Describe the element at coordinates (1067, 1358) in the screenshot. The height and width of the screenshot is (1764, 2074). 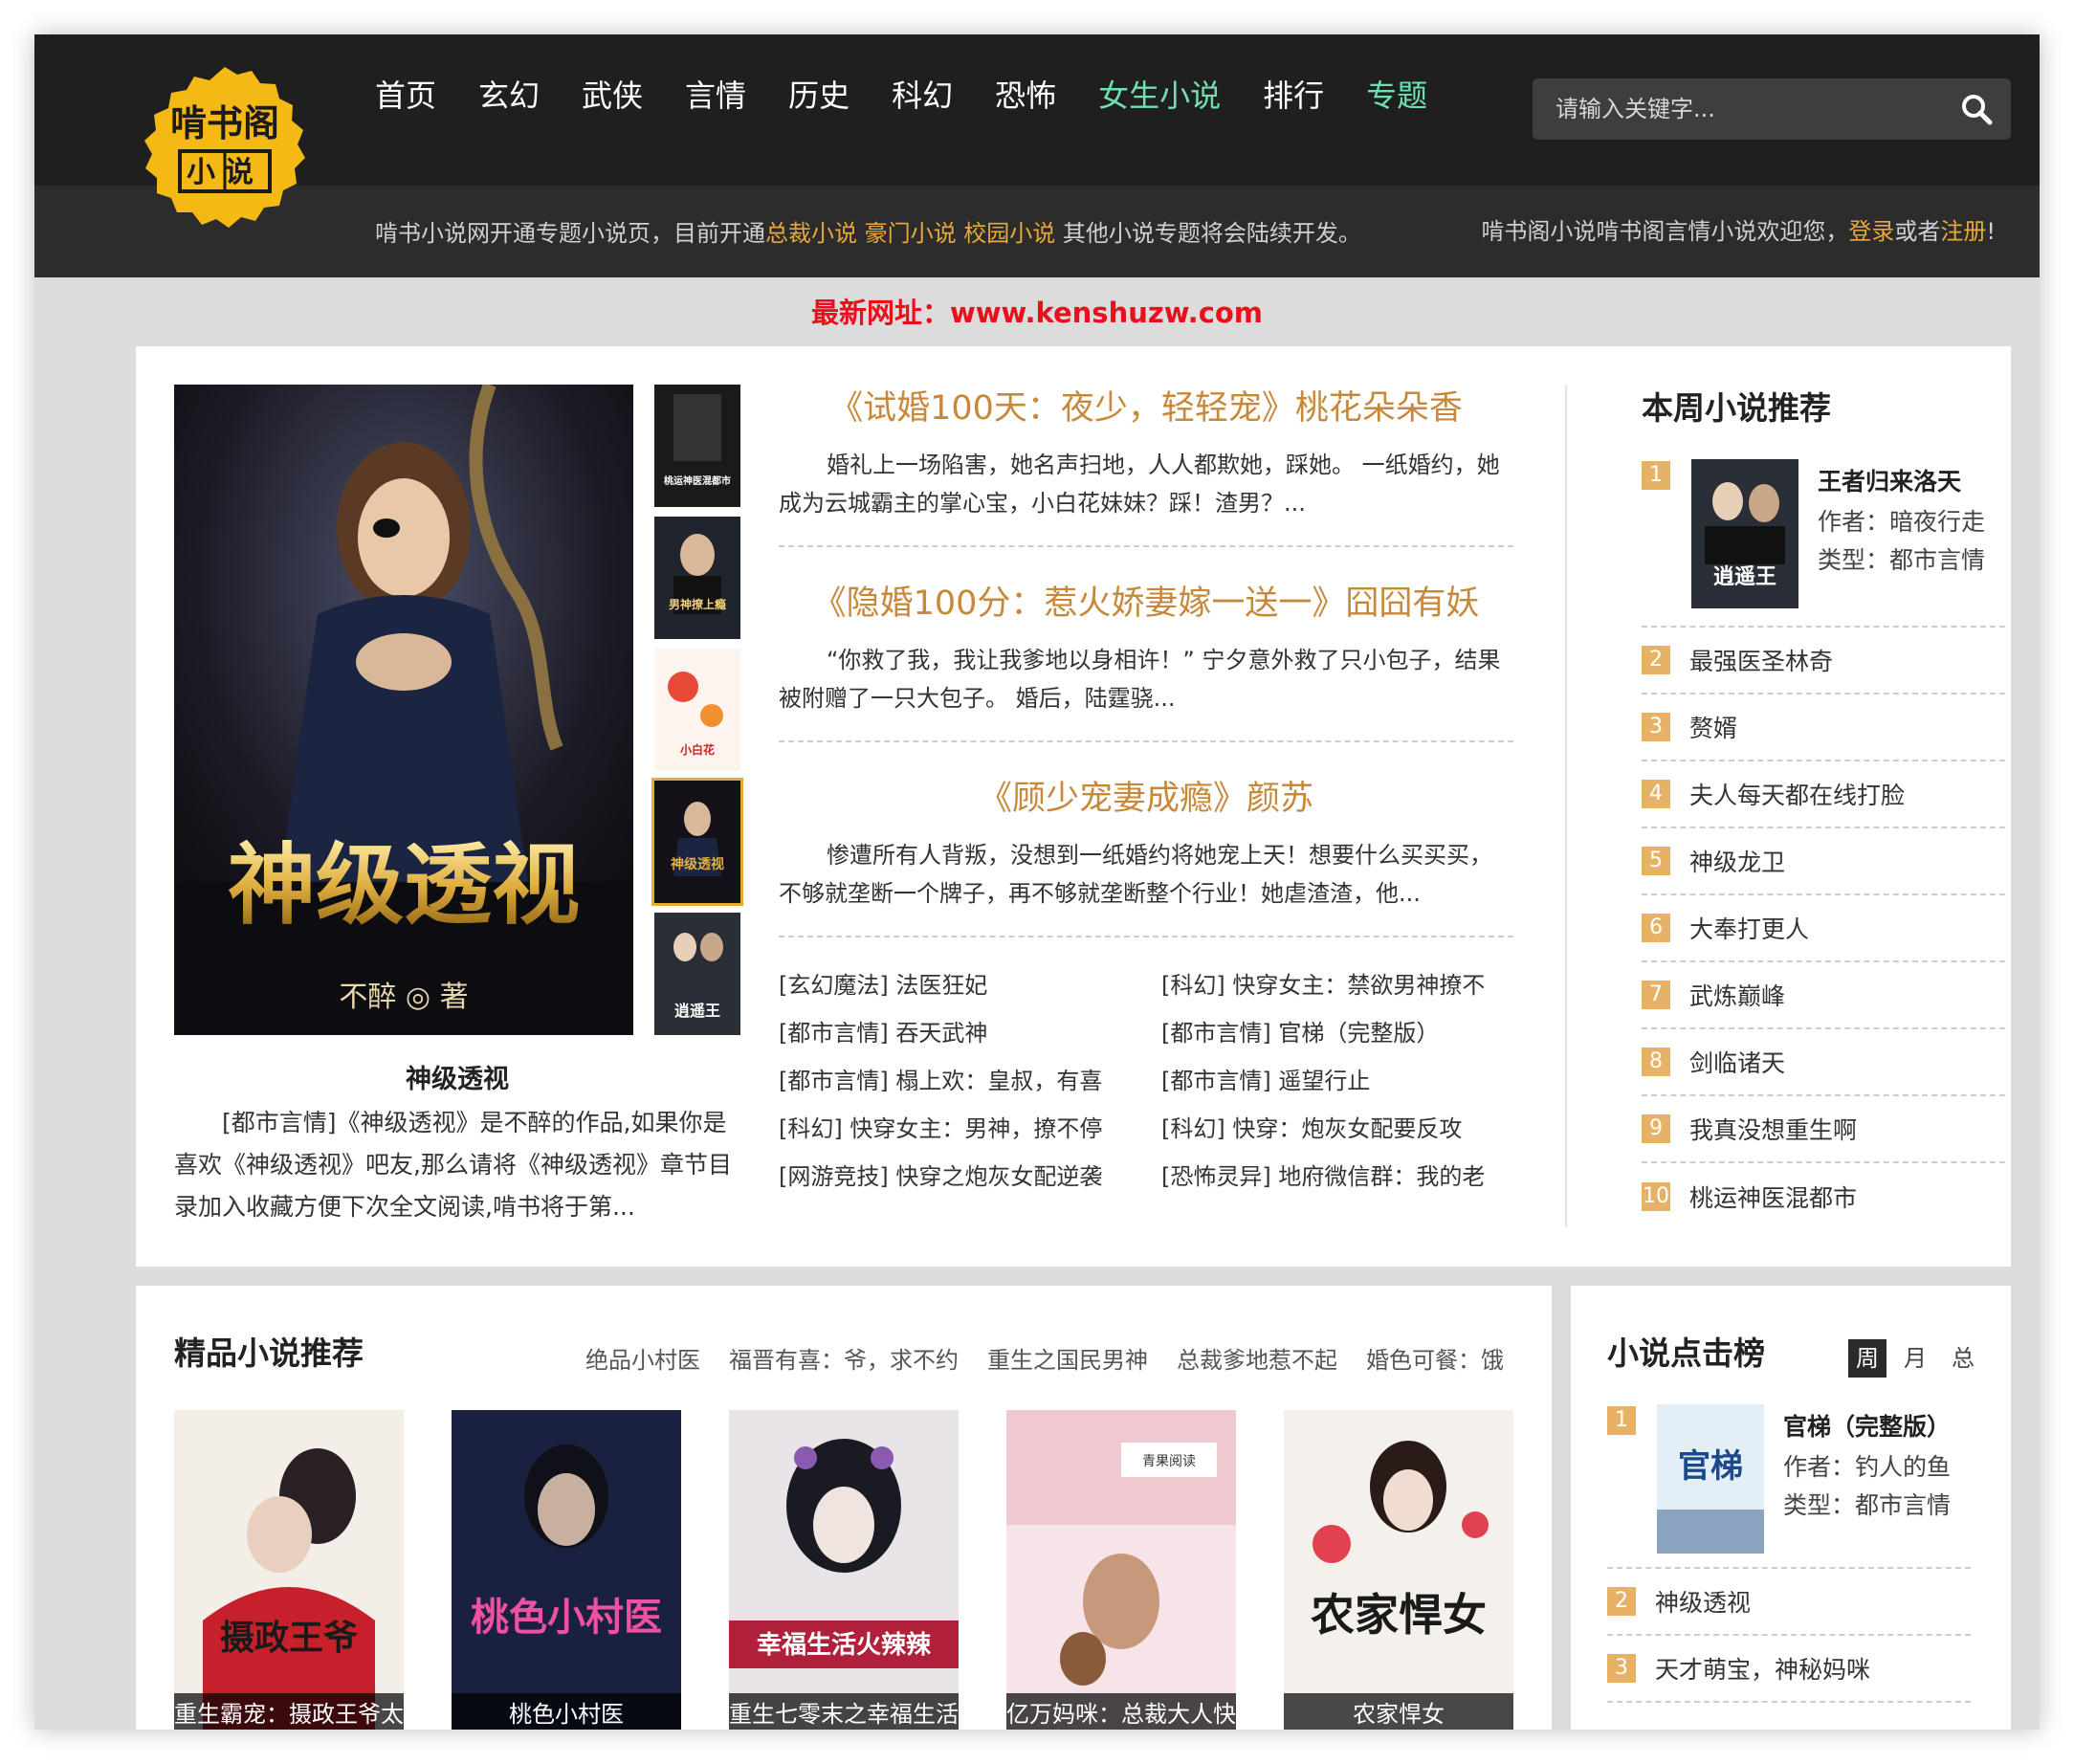
I see `premium-link: 重生之国民男神` at that location.